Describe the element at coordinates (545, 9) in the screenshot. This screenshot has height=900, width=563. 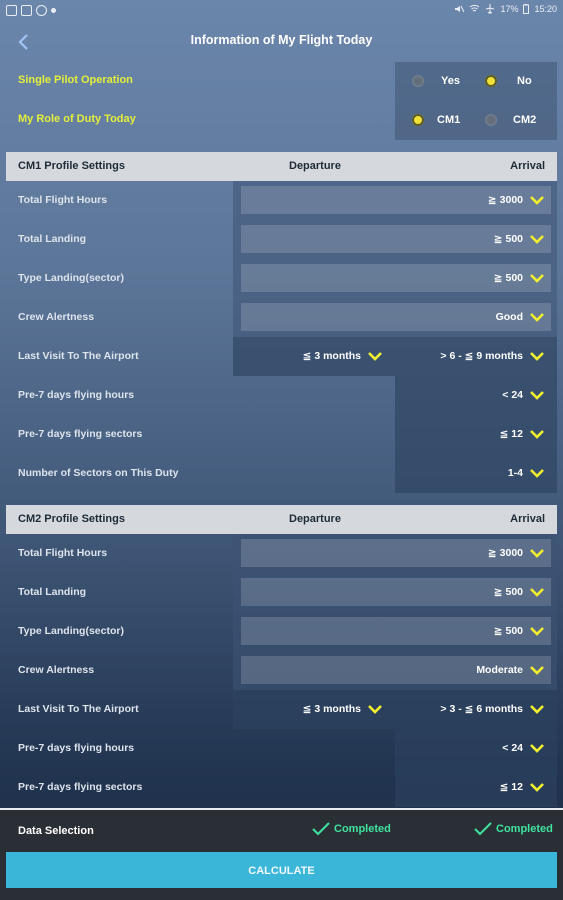
I see `clock: 15:20` at that location.